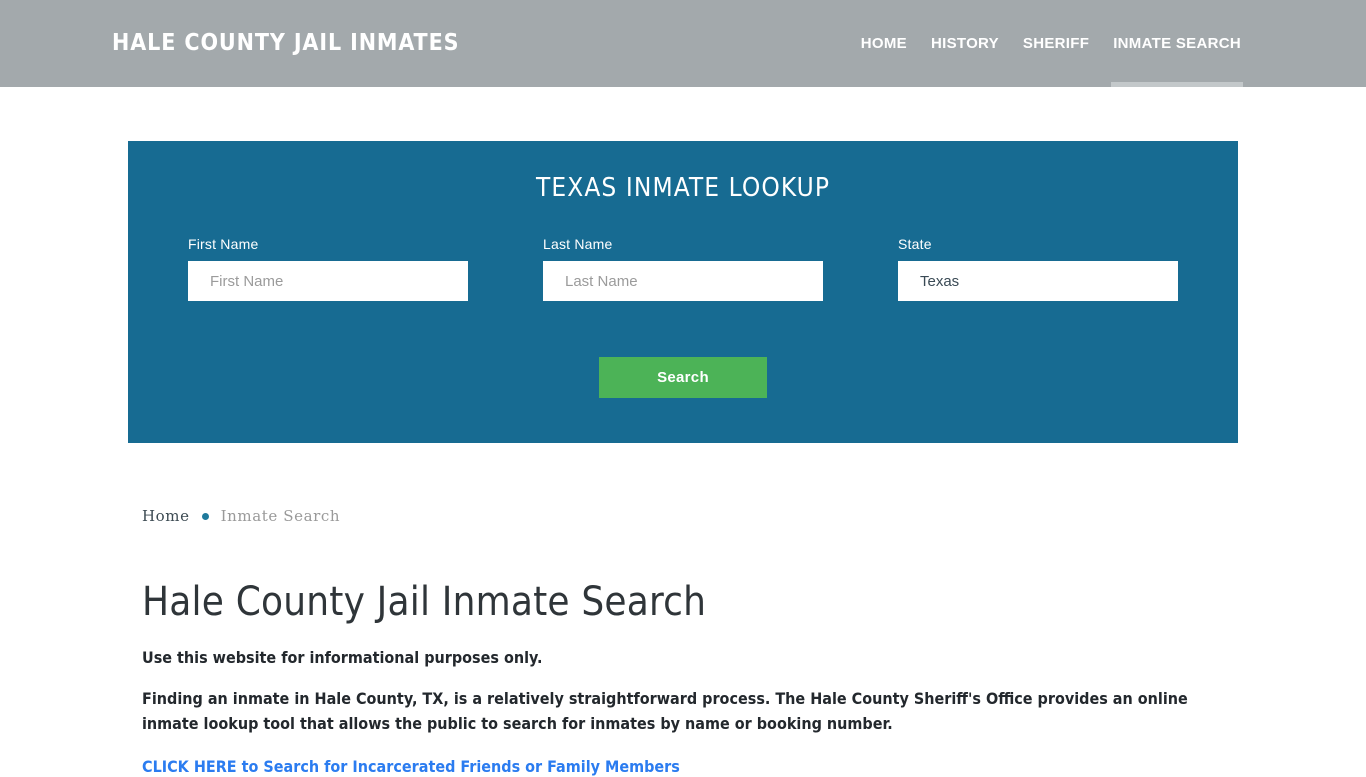 The height and width of the screenshot is (777, 1366). I want to click on first-name-field-group: First Name, so click(328, 268).